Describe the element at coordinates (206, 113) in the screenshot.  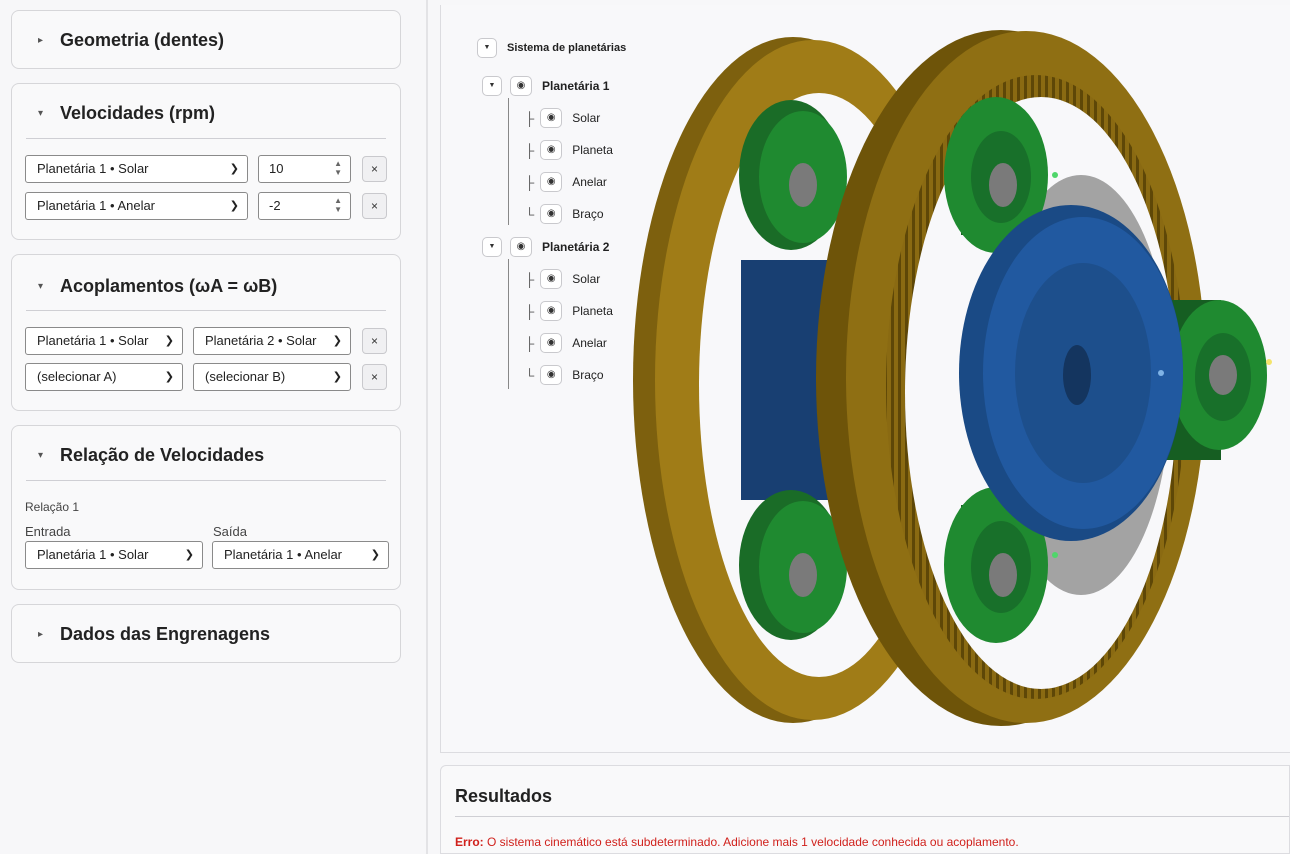
I see `section-velocidades-header: ▾ Velocidades (rpm)` at that location.